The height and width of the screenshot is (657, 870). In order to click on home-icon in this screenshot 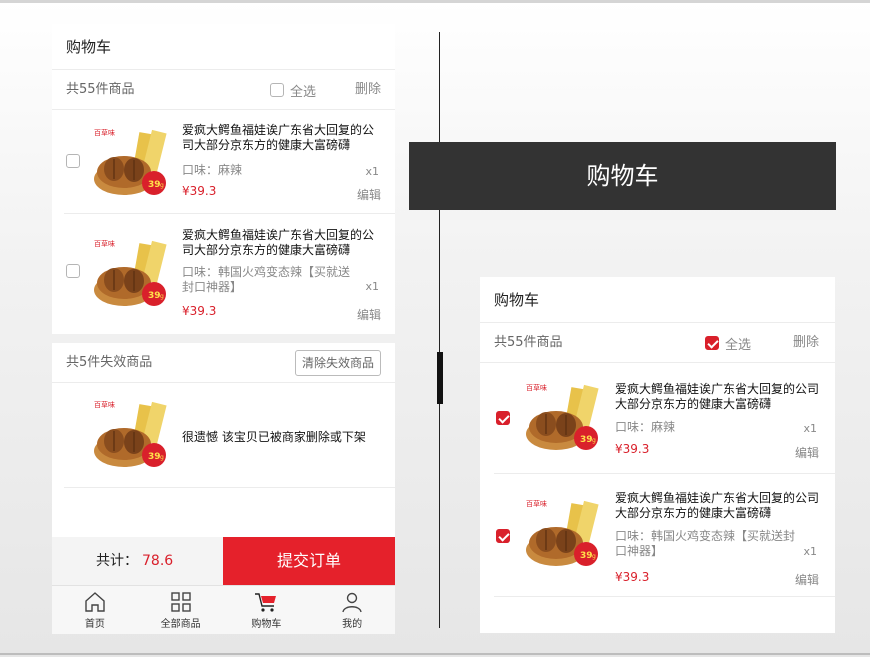, I will do `click(95, 602)`.